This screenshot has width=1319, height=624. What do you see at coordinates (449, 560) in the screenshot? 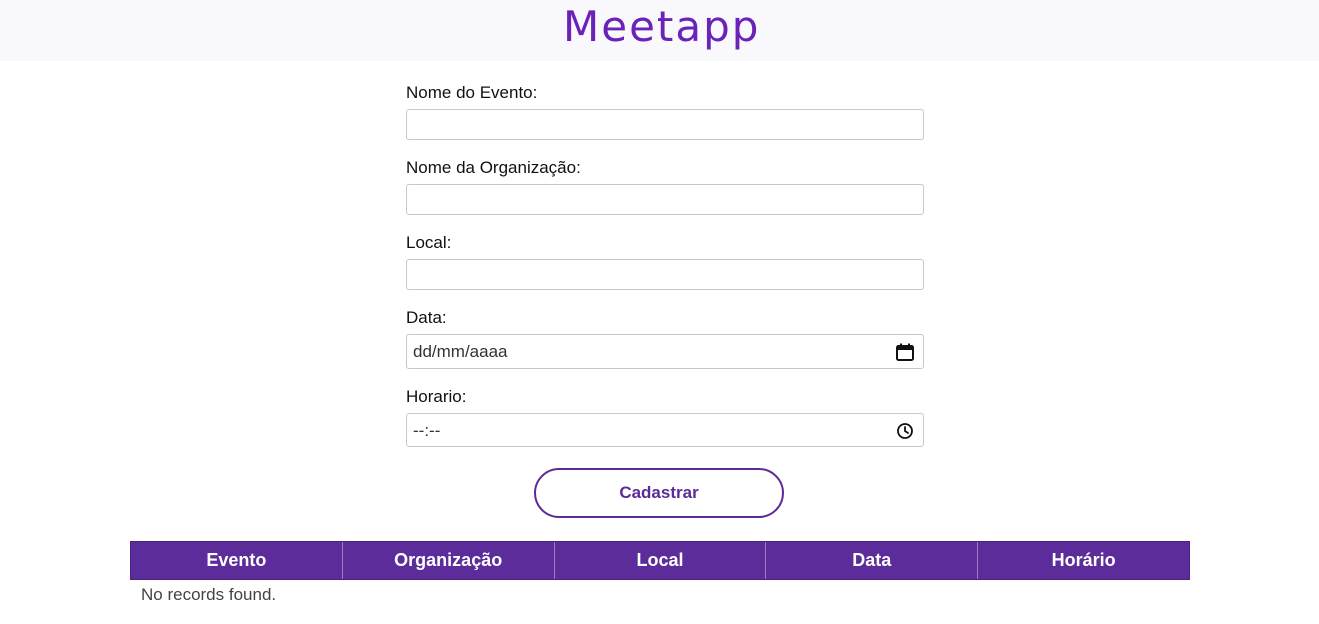
I see `column-header-organization: Organização` at bounding box center [449, 560].